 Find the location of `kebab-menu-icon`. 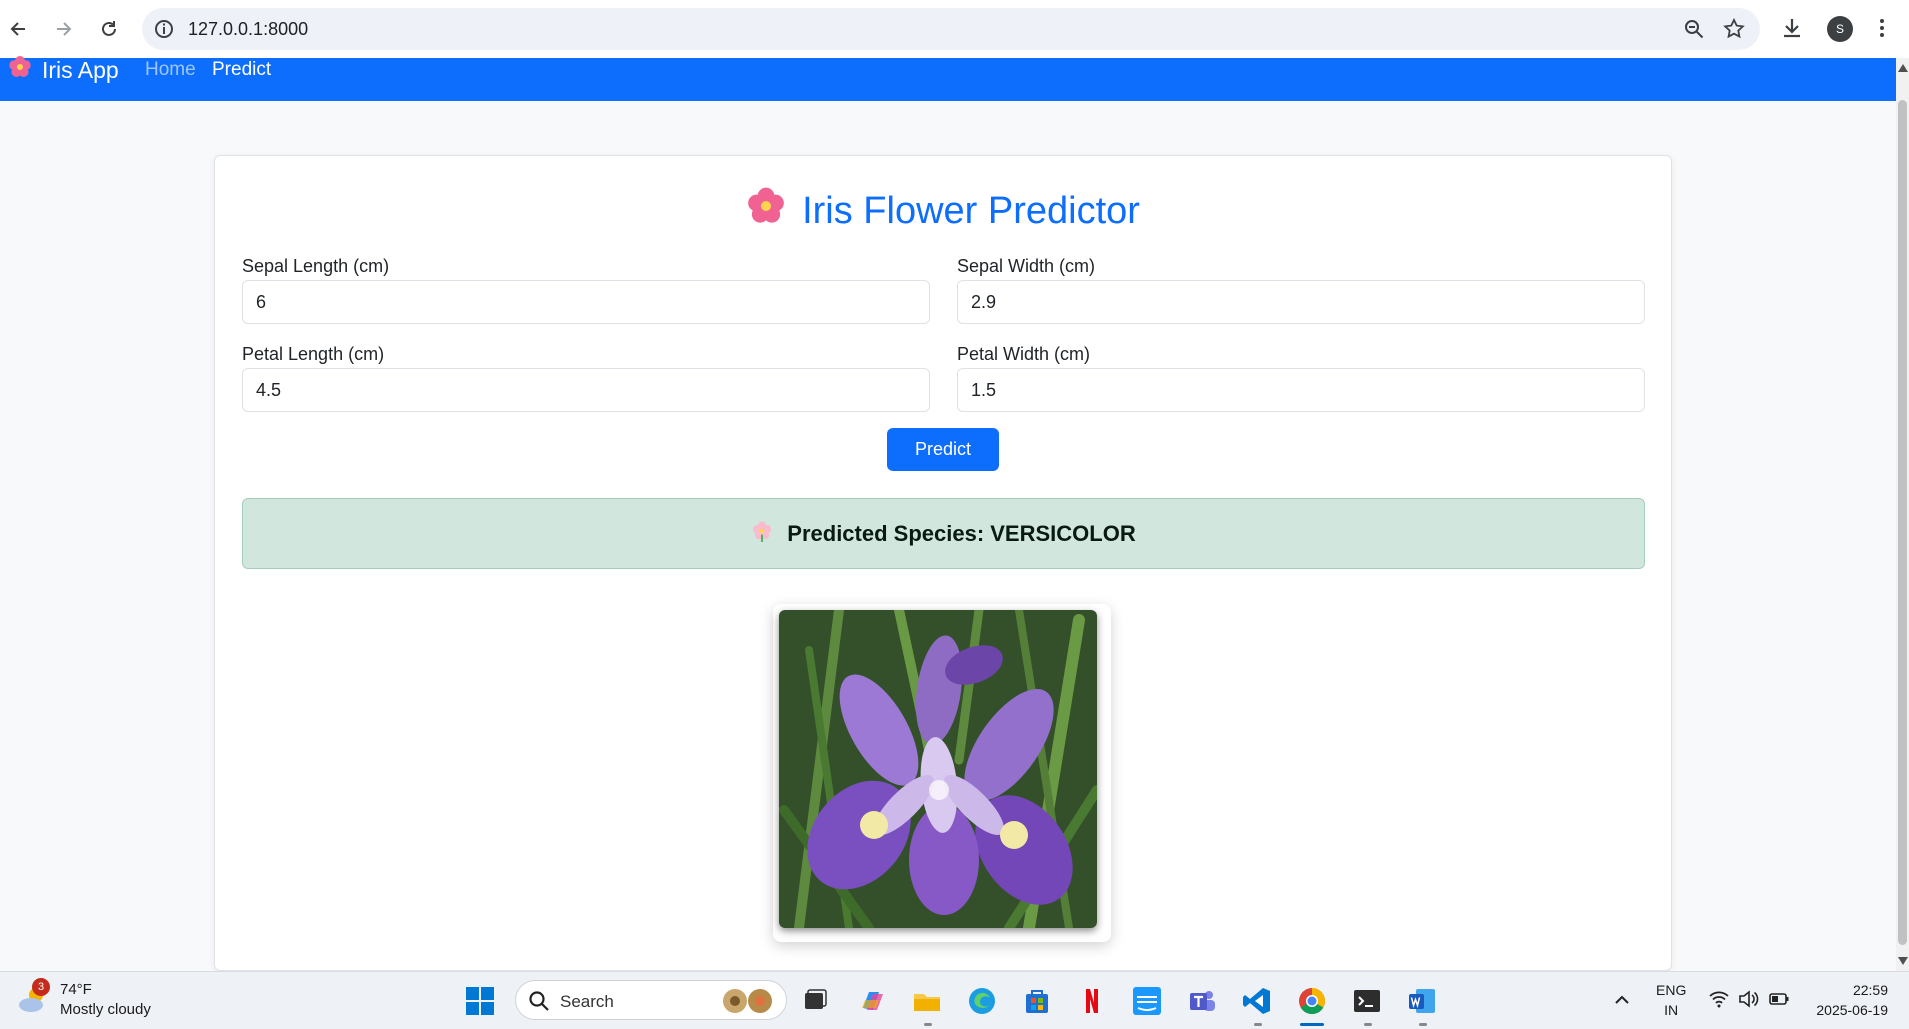

kebab-menu-icon is located at coordinates (1882, 30).